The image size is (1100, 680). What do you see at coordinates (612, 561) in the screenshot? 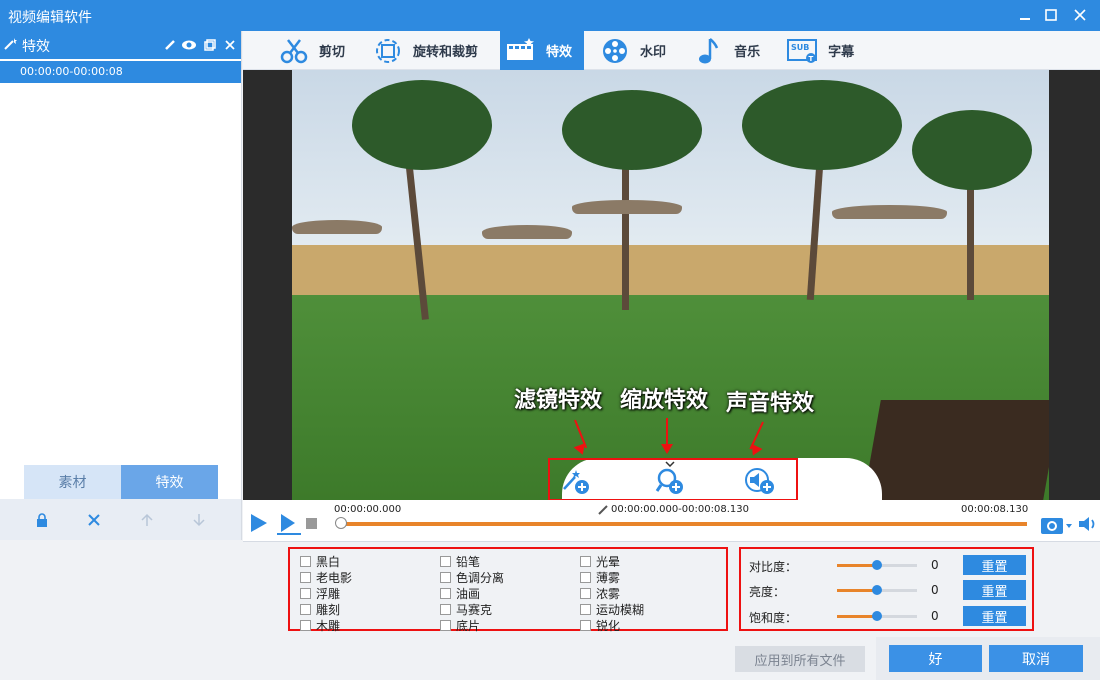
I see `filter-option: 光晕` at bounding box center [612, 561].